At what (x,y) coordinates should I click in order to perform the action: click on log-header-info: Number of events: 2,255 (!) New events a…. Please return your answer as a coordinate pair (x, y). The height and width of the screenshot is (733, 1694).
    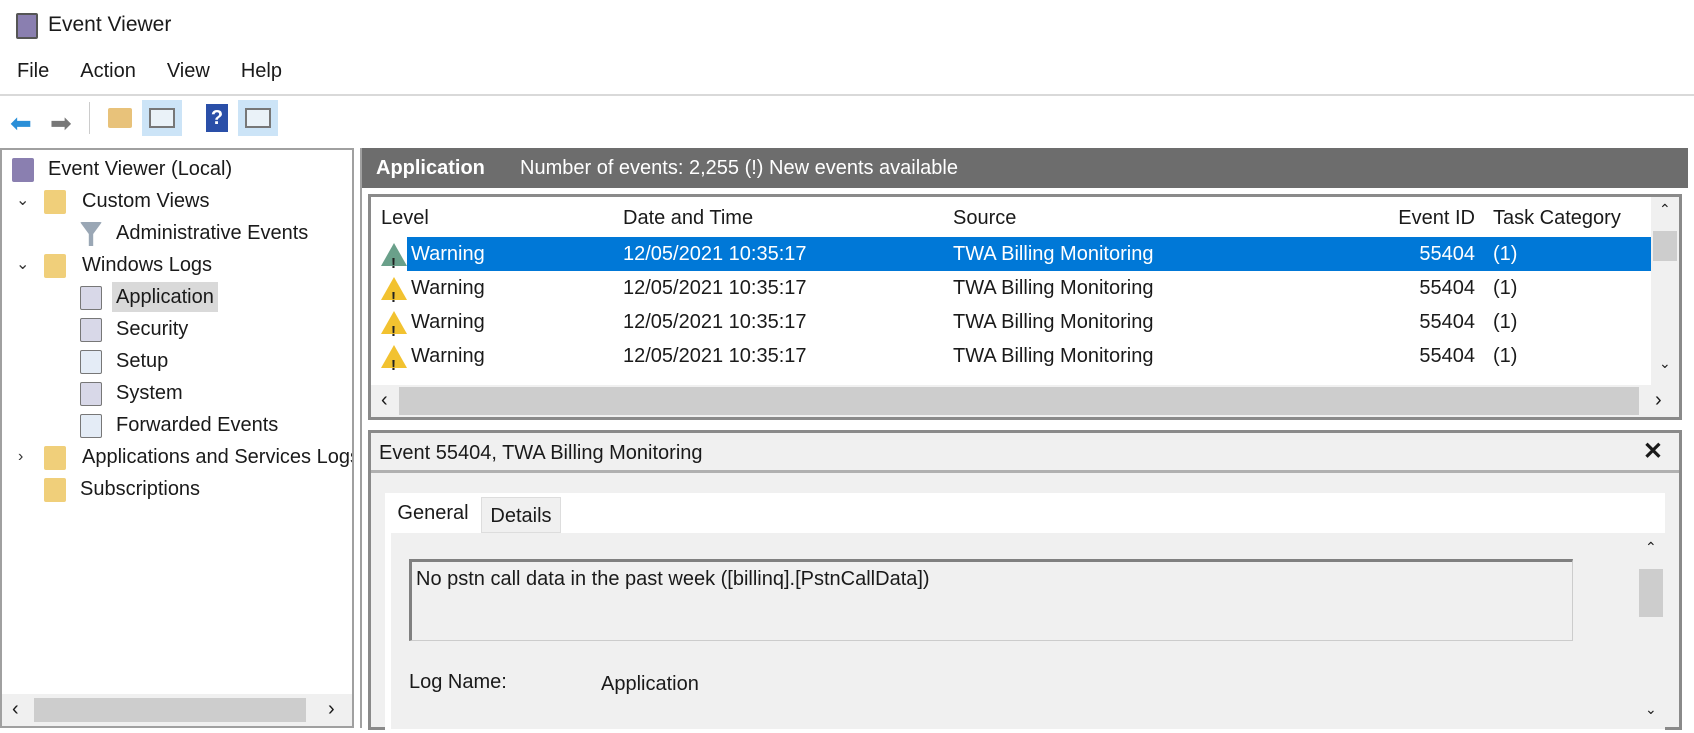
    Looking at the image, I should click on (739, 168).